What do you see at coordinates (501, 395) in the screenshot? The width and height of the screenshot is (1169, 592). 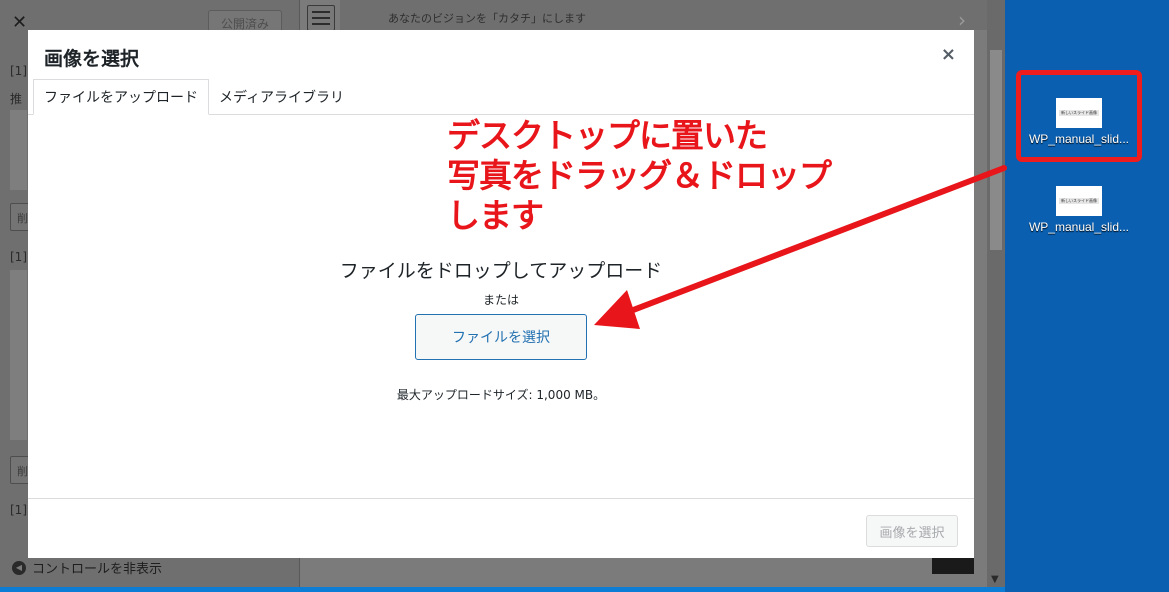 I see `max-upload-size: 最大アップロードサイズ: 1,000 MB。` at bounding box center [501, 395].